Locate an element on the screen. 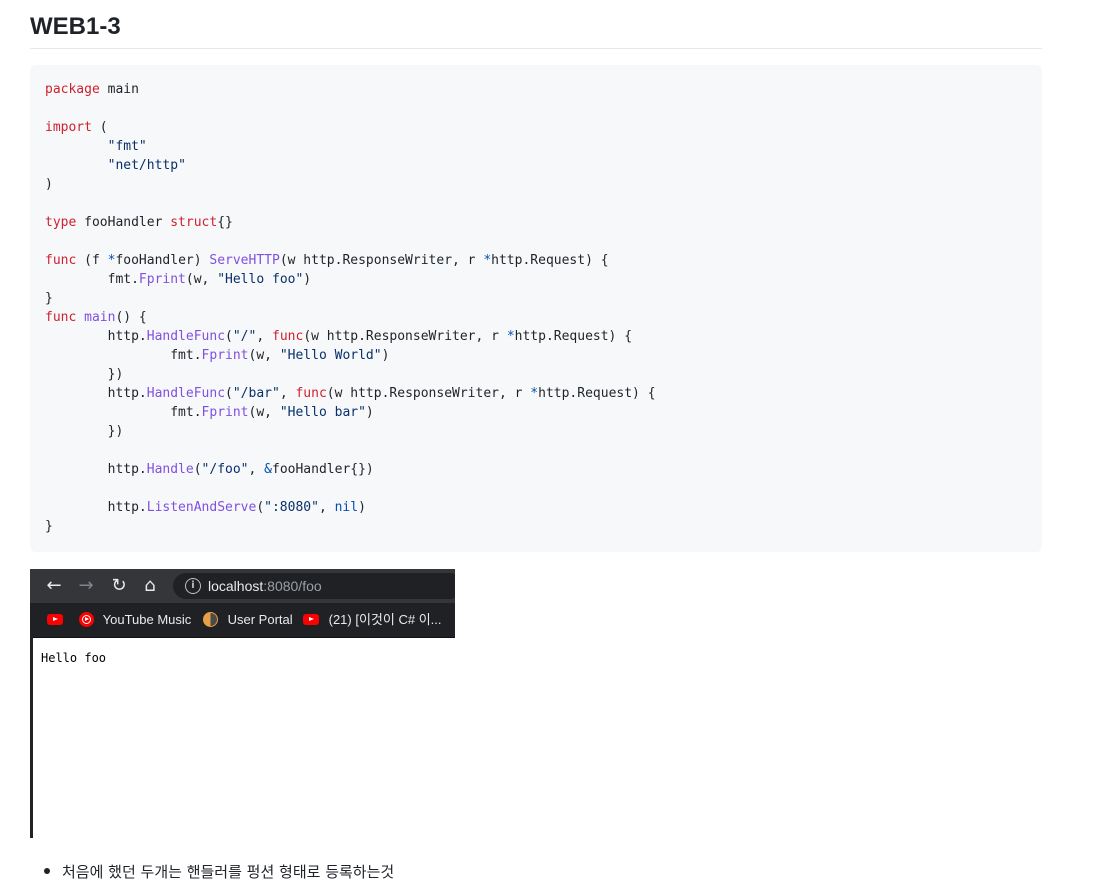 The width and height of the screenshot is (1098, 882). site-info-icon: i is located at coordinates (193, 586).